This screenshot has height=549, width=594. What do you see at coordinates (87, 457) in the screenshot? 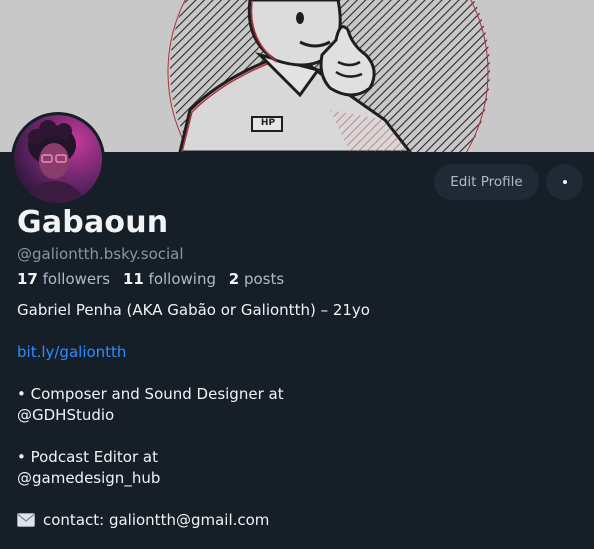
I see `bio-line-podcast: • Podcast Editor at` at bounding box center [87, 457].